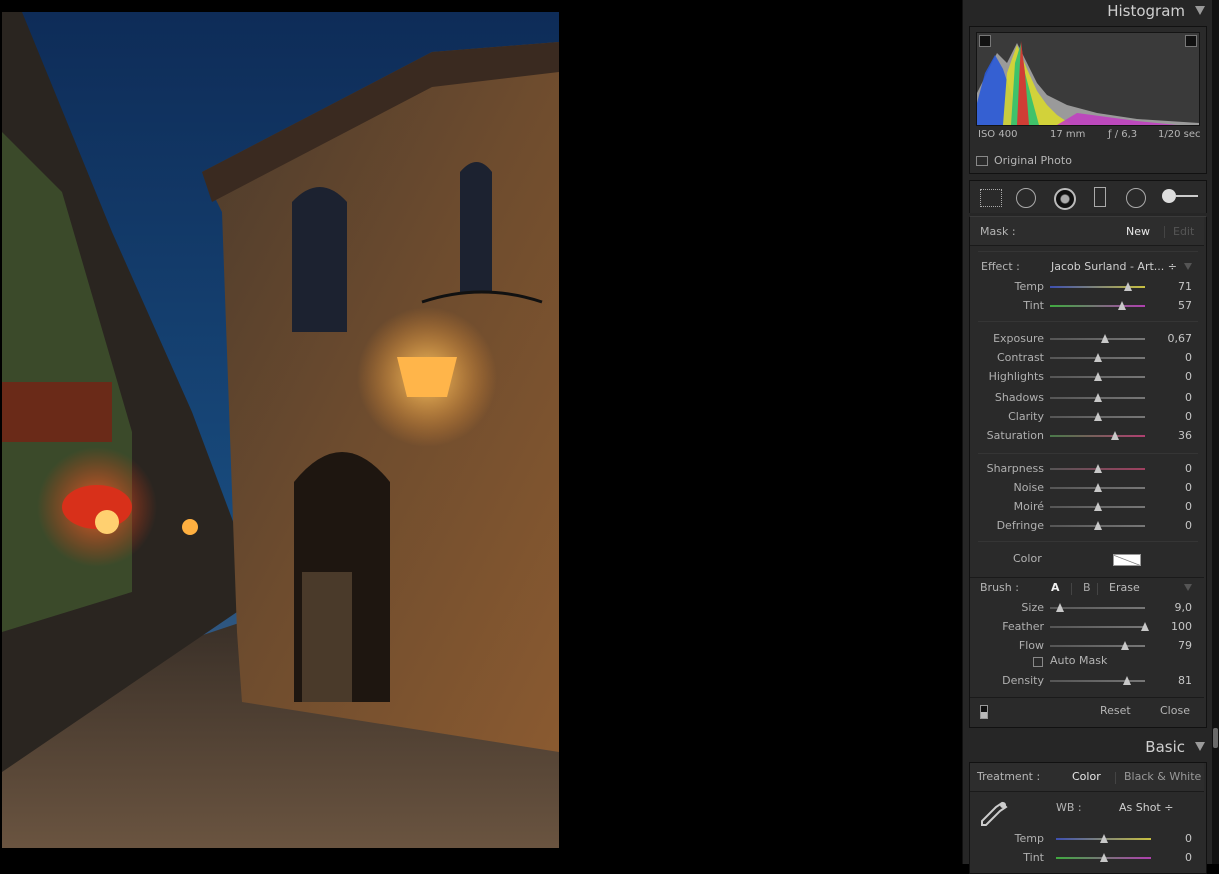  I want to click on slider-noise: Noise 0, so click(1088, 488).